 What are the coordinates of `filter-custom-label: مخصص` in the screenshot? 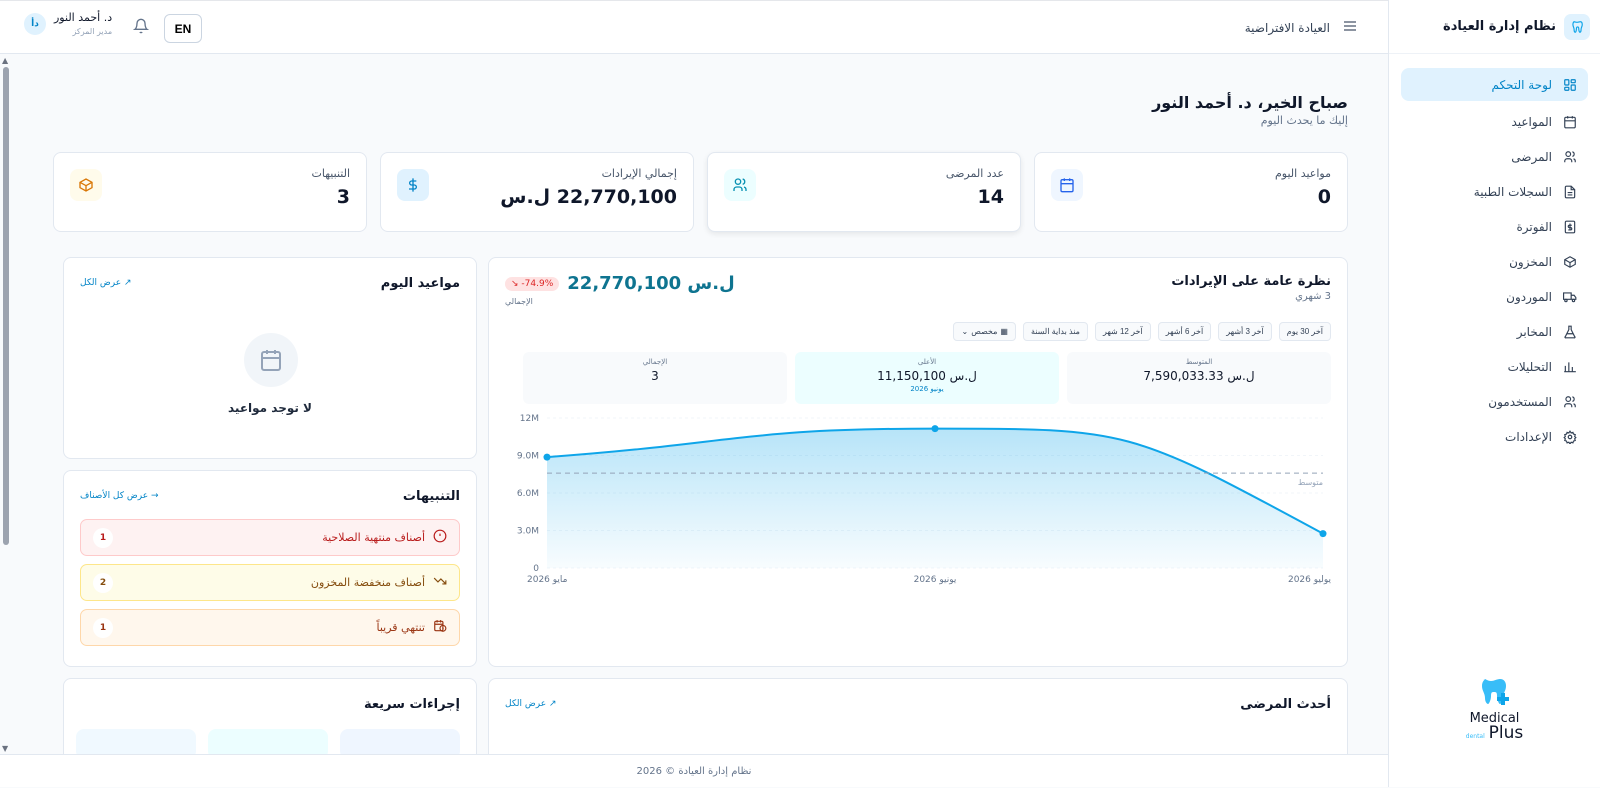 It's located at (984, 331).